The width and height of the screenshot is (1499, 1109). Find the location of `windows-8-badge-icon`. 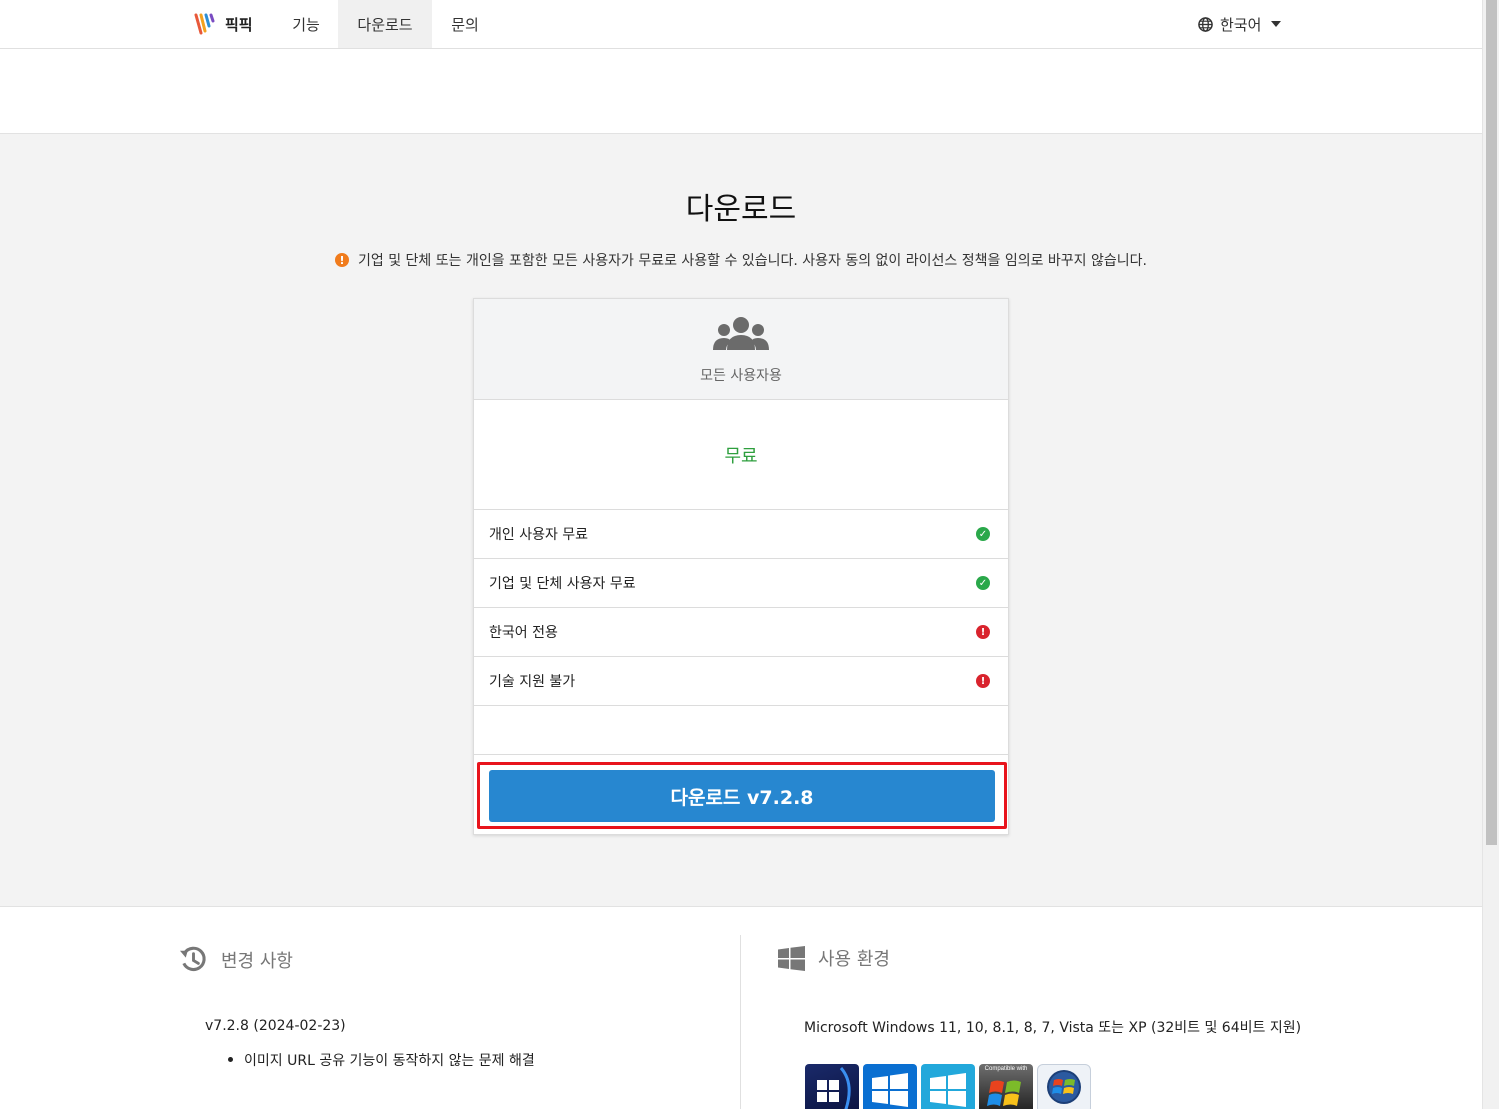

windows-8-badge-icon is located at coordinates (948, 1086).